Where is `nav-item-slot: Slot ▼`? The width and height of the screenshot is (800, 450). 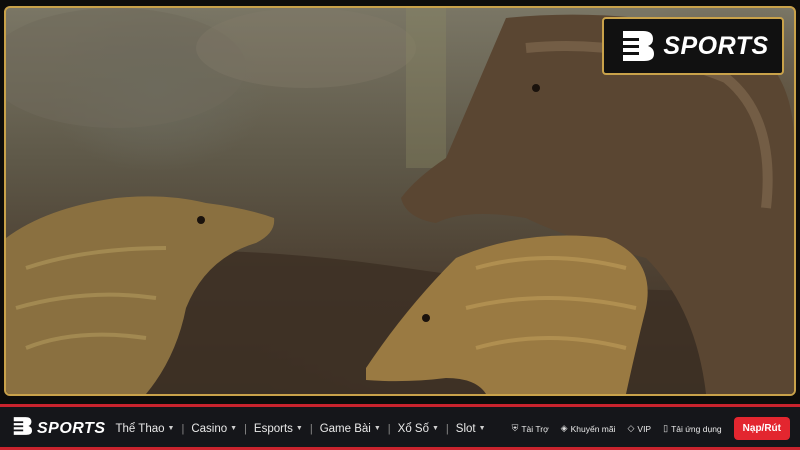 nav-item-slot: Slot ▼ is located at coordinates (471, 429).